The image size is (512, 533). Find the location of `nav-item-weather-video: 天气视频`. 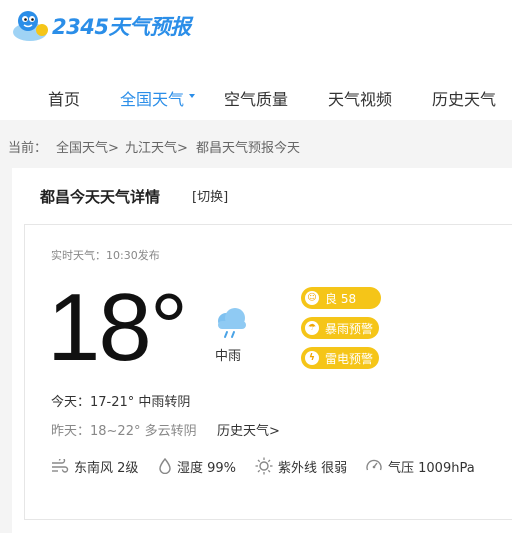

nav-item-weather-video: 天气视频 is located at coordinates (360, 98).